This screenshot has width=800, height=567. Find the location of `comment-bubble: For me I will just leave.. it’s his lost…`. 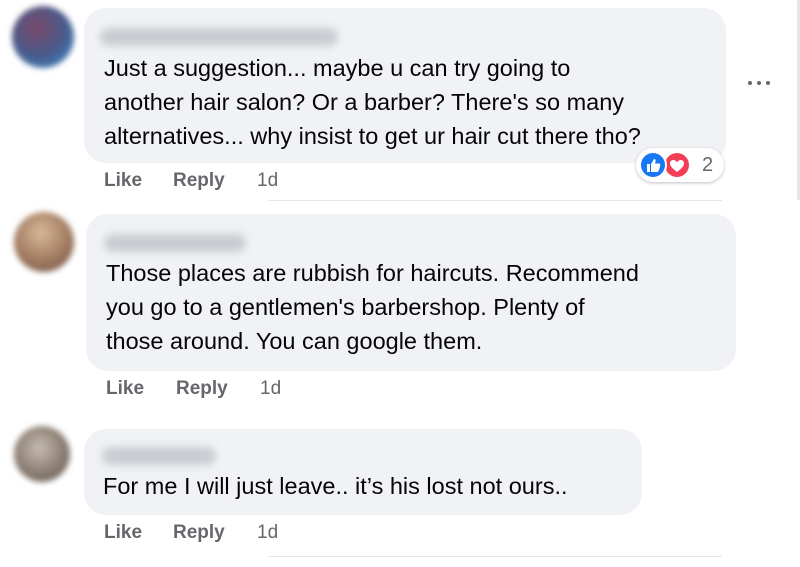

comment-bubble: For me I will just leave.. it’s his lost… is located at coordinates (363, 472).